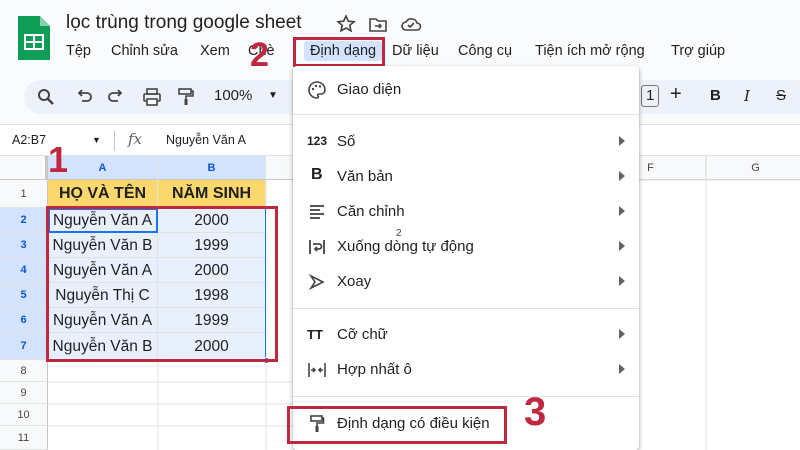 The width and height of the screenshot is (800, 450). I want to click on italic-icon: I, so click(747, 96).